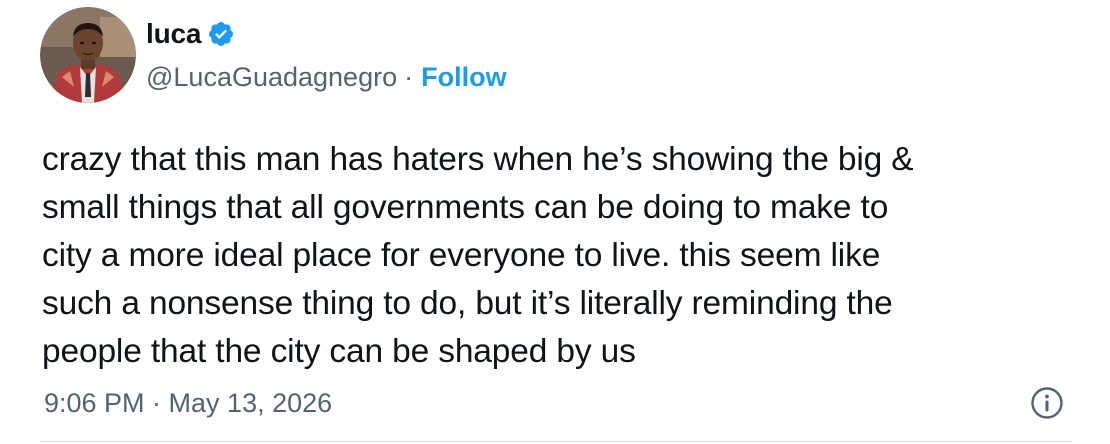  What do you see at coordinates (221, 34) in the screenshot?
I see `verified-badge-icon` at bounding box center [221, 34].